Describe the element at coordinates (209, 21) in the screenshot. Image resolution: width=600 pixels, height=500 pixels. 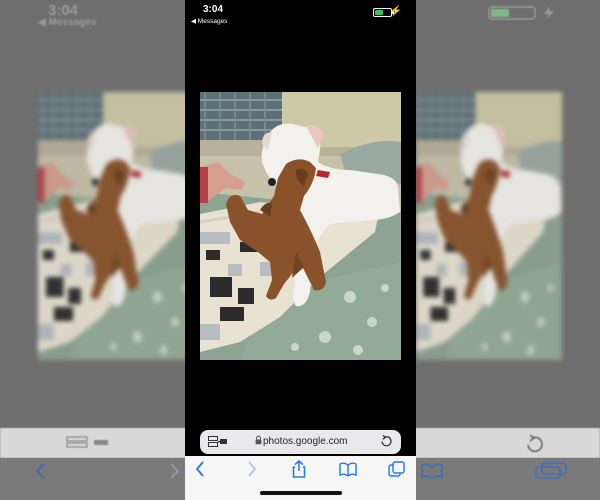
I see `back-to-messages-link: ◀ Messages` at that location.